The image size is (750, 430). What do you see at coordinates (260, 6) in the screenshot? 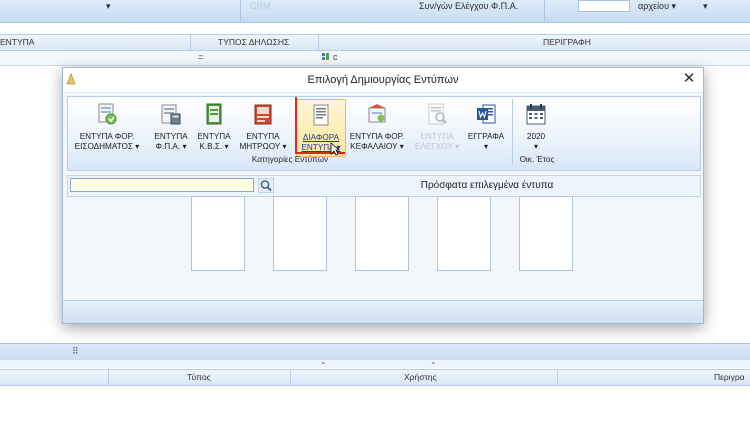
I see `crm-label: CRM` at bounding box center [260, 6].